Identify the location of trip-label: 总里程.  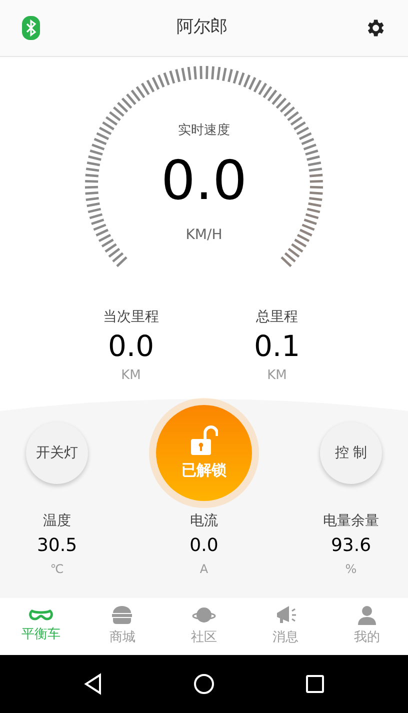
(277, 317).